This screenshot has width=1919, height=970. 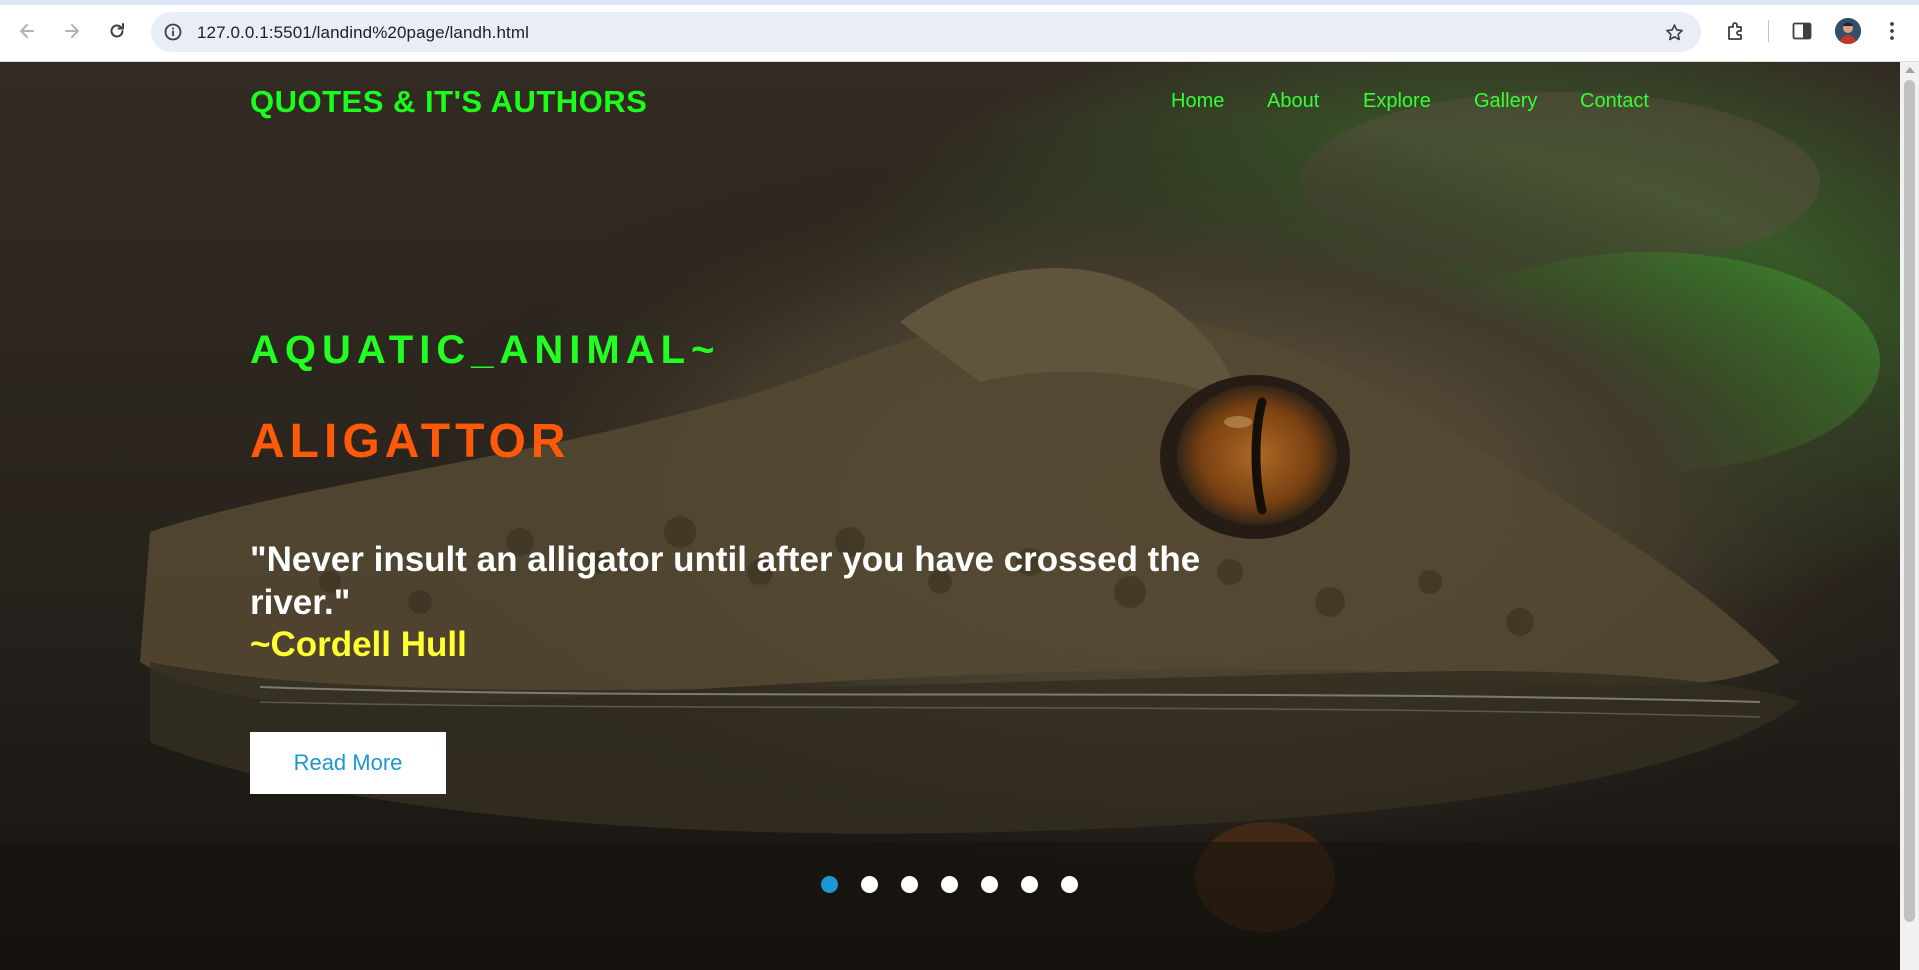 I want to click on scroll-up-arrow-icon, so click(x=1910, y=70).